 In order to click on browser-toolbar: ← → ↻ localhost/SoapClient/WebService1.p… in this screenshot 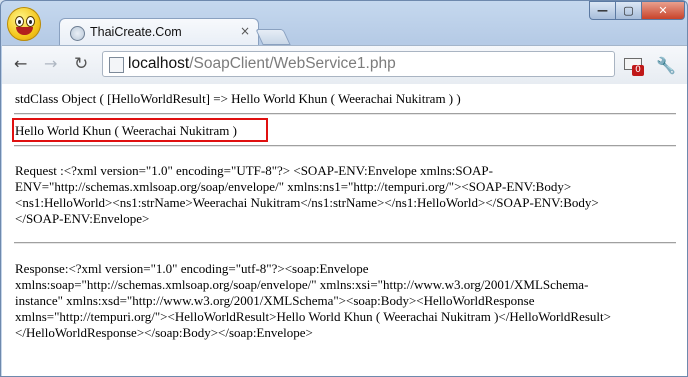, I will do `click(344, 65)`.